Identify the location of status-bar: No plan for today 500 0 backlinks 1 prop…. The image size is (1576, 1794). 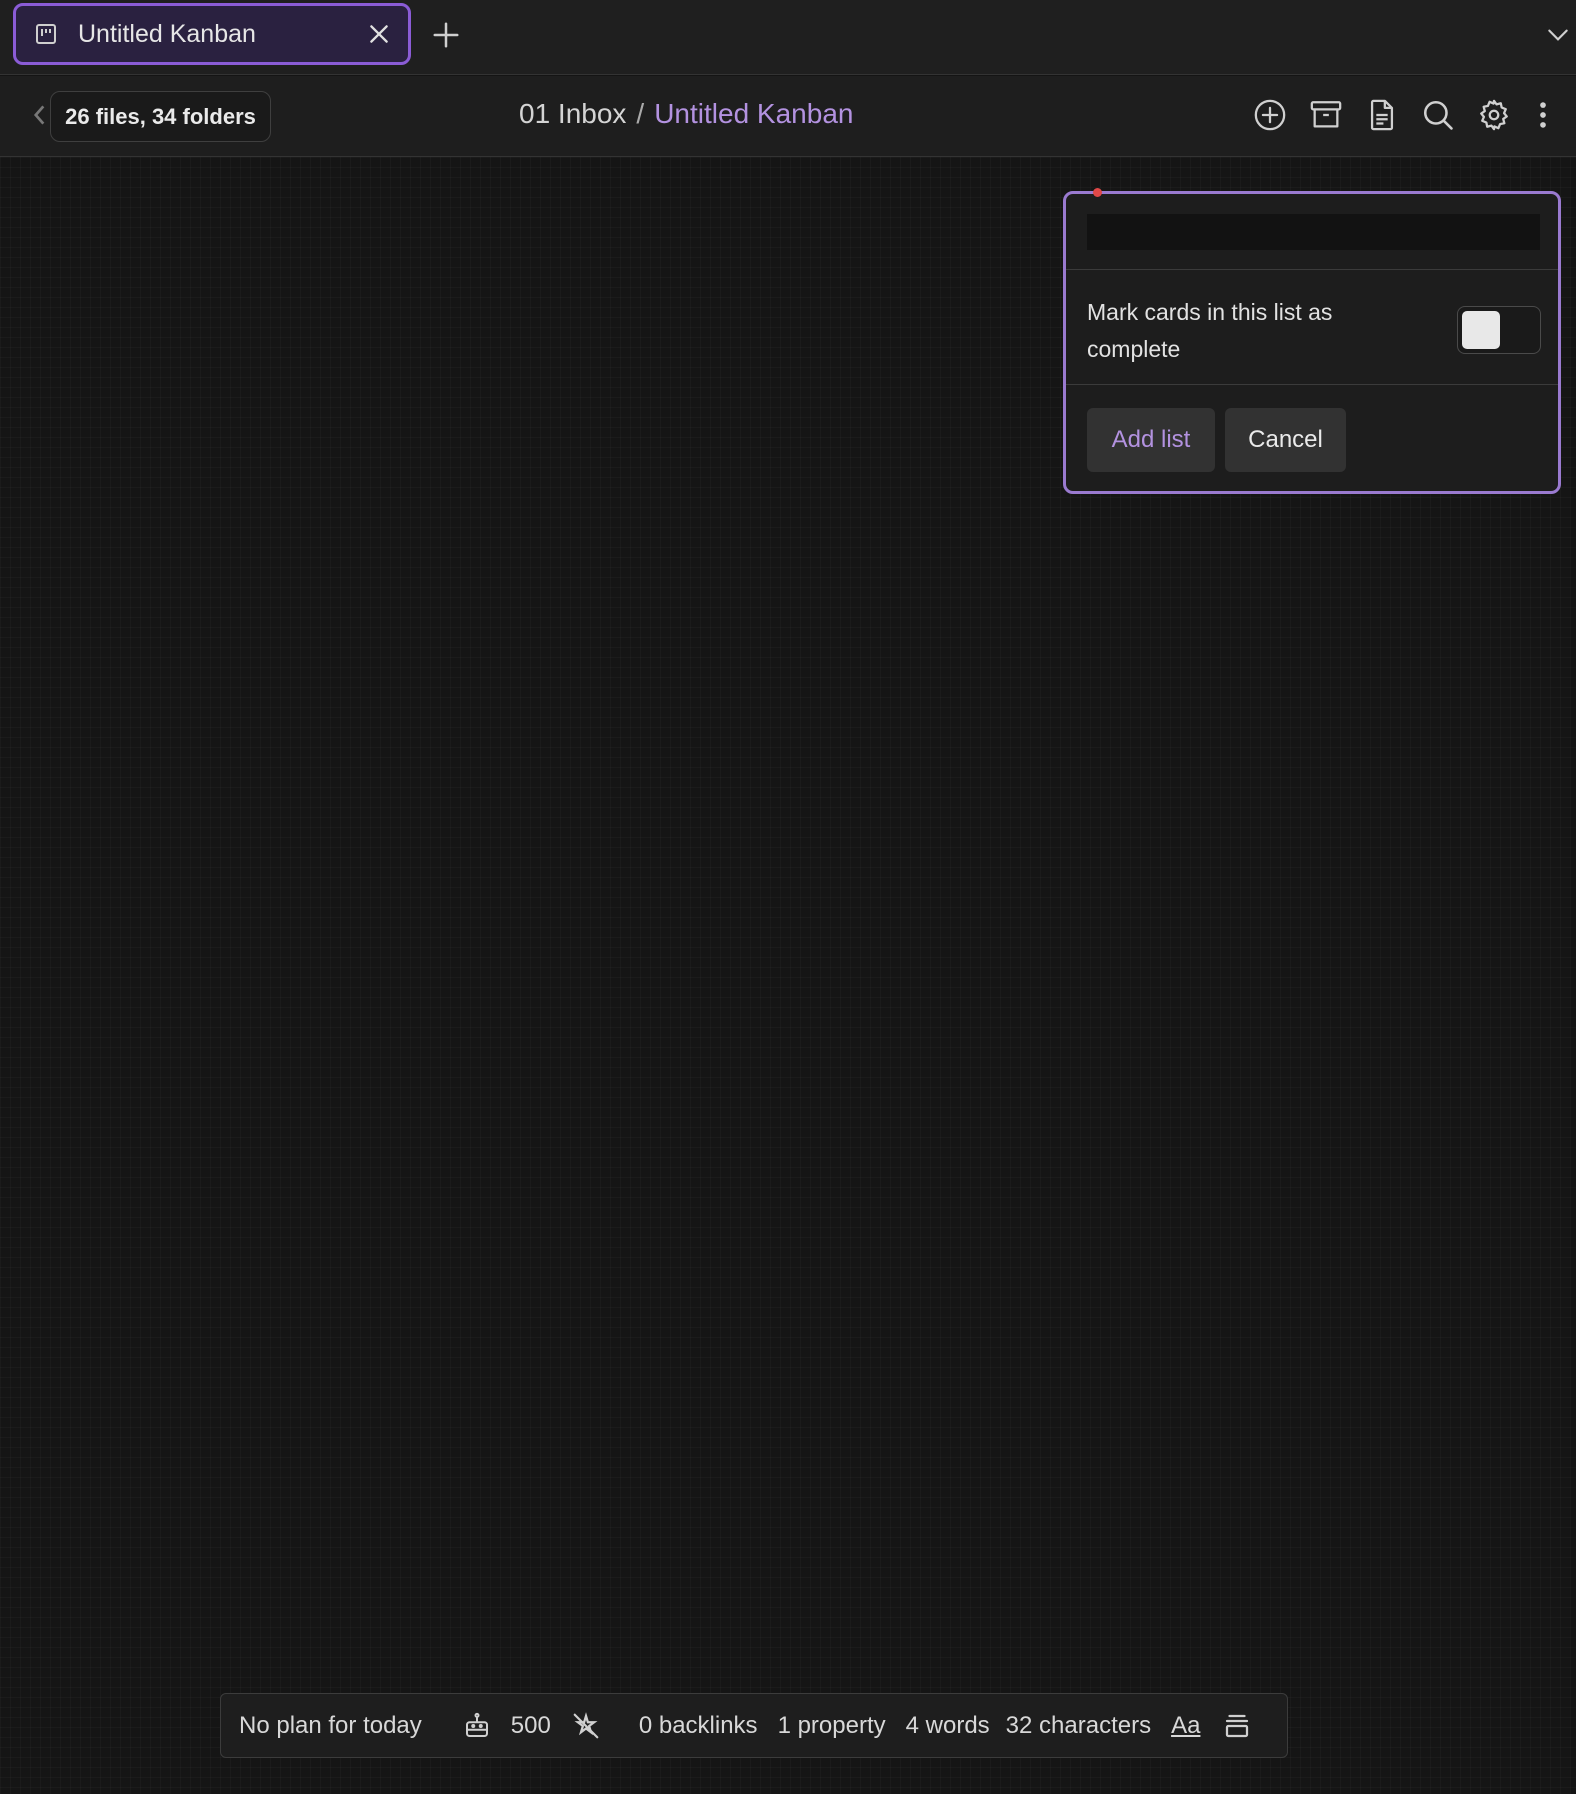
(754, 1725).